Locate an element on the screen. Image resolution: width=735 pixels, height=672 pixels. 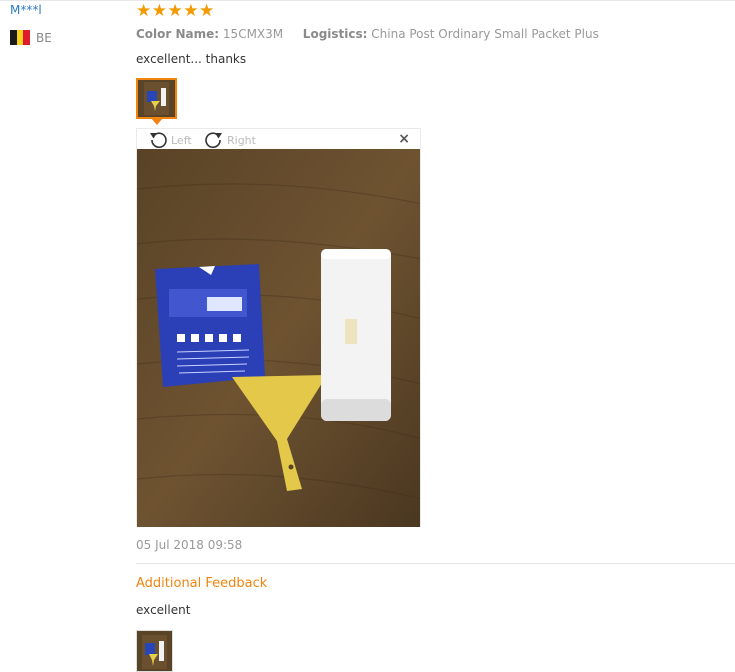
close-viewer-button: × is located at coordinates (404, 139).